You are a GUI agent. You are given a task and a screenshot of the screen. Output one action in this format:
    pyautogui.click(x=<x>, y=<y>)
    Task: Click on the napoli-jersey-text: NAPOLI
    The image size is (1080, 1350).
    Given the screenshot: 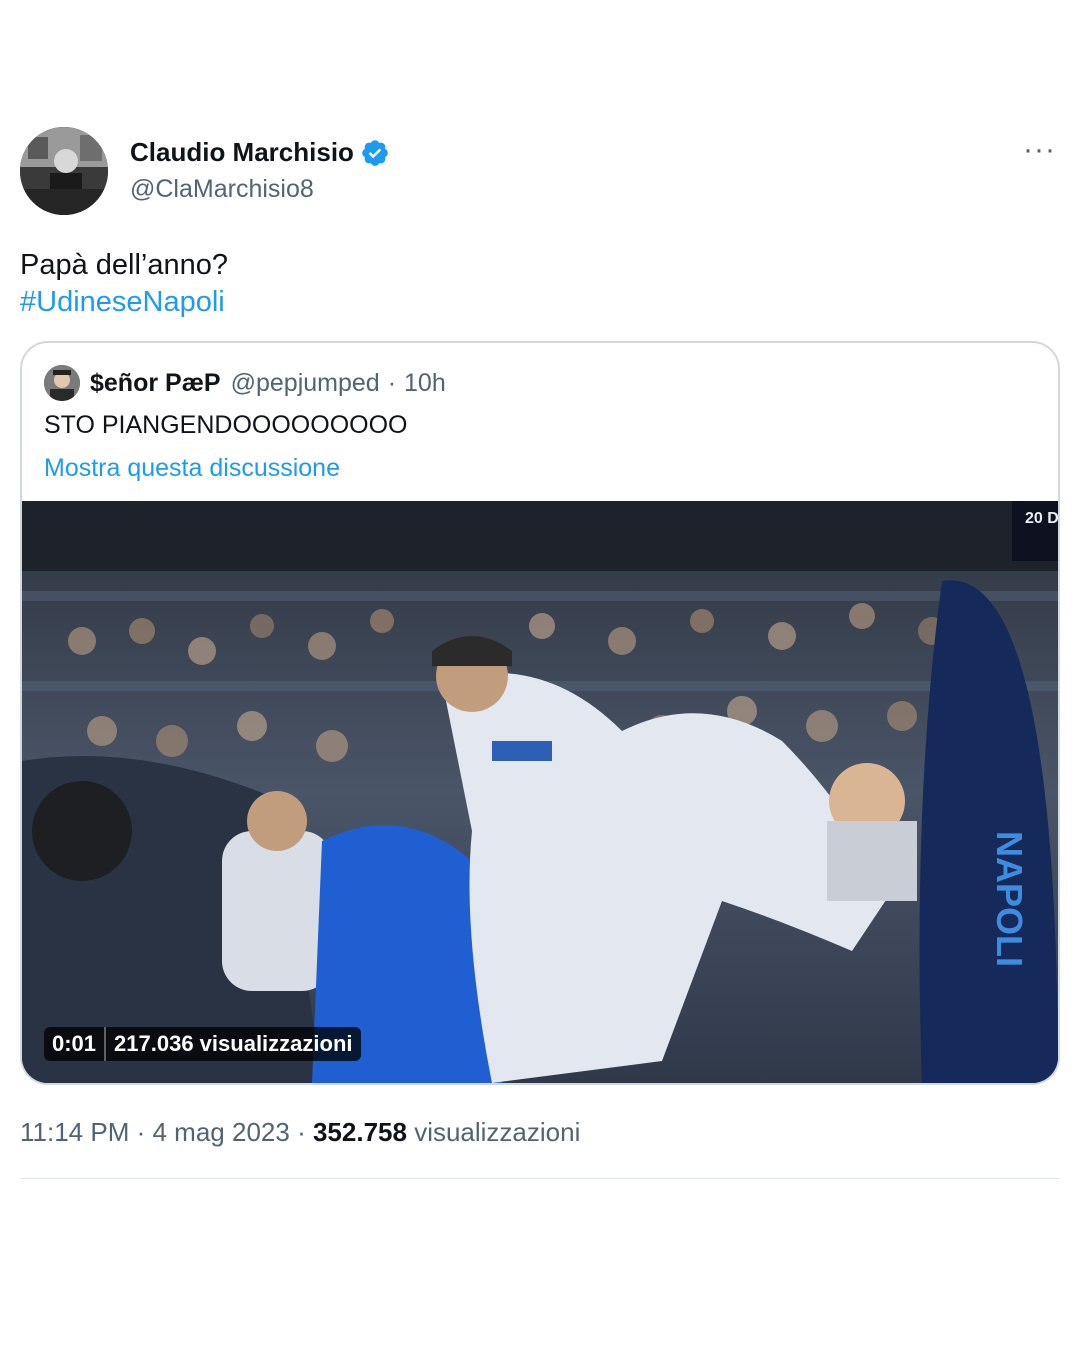 What is the action you would take?
    pyautogui.click(x=1009, y=899)
    